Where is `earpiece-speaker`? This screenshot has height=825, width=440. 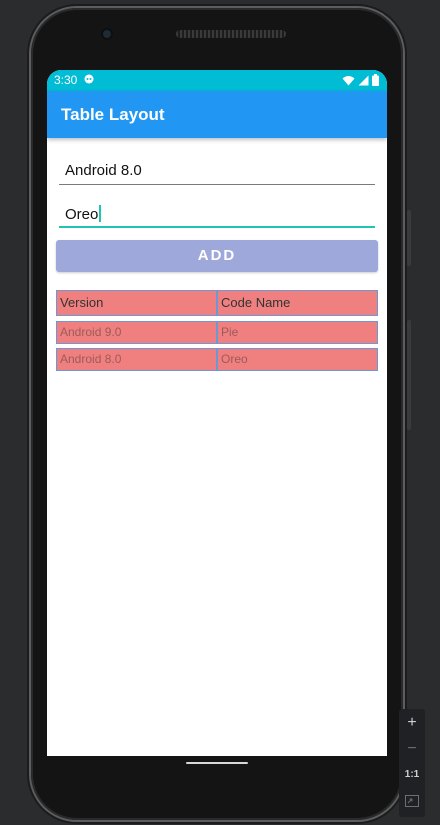 earpiece-speaker is located at coordinates (231, 34).